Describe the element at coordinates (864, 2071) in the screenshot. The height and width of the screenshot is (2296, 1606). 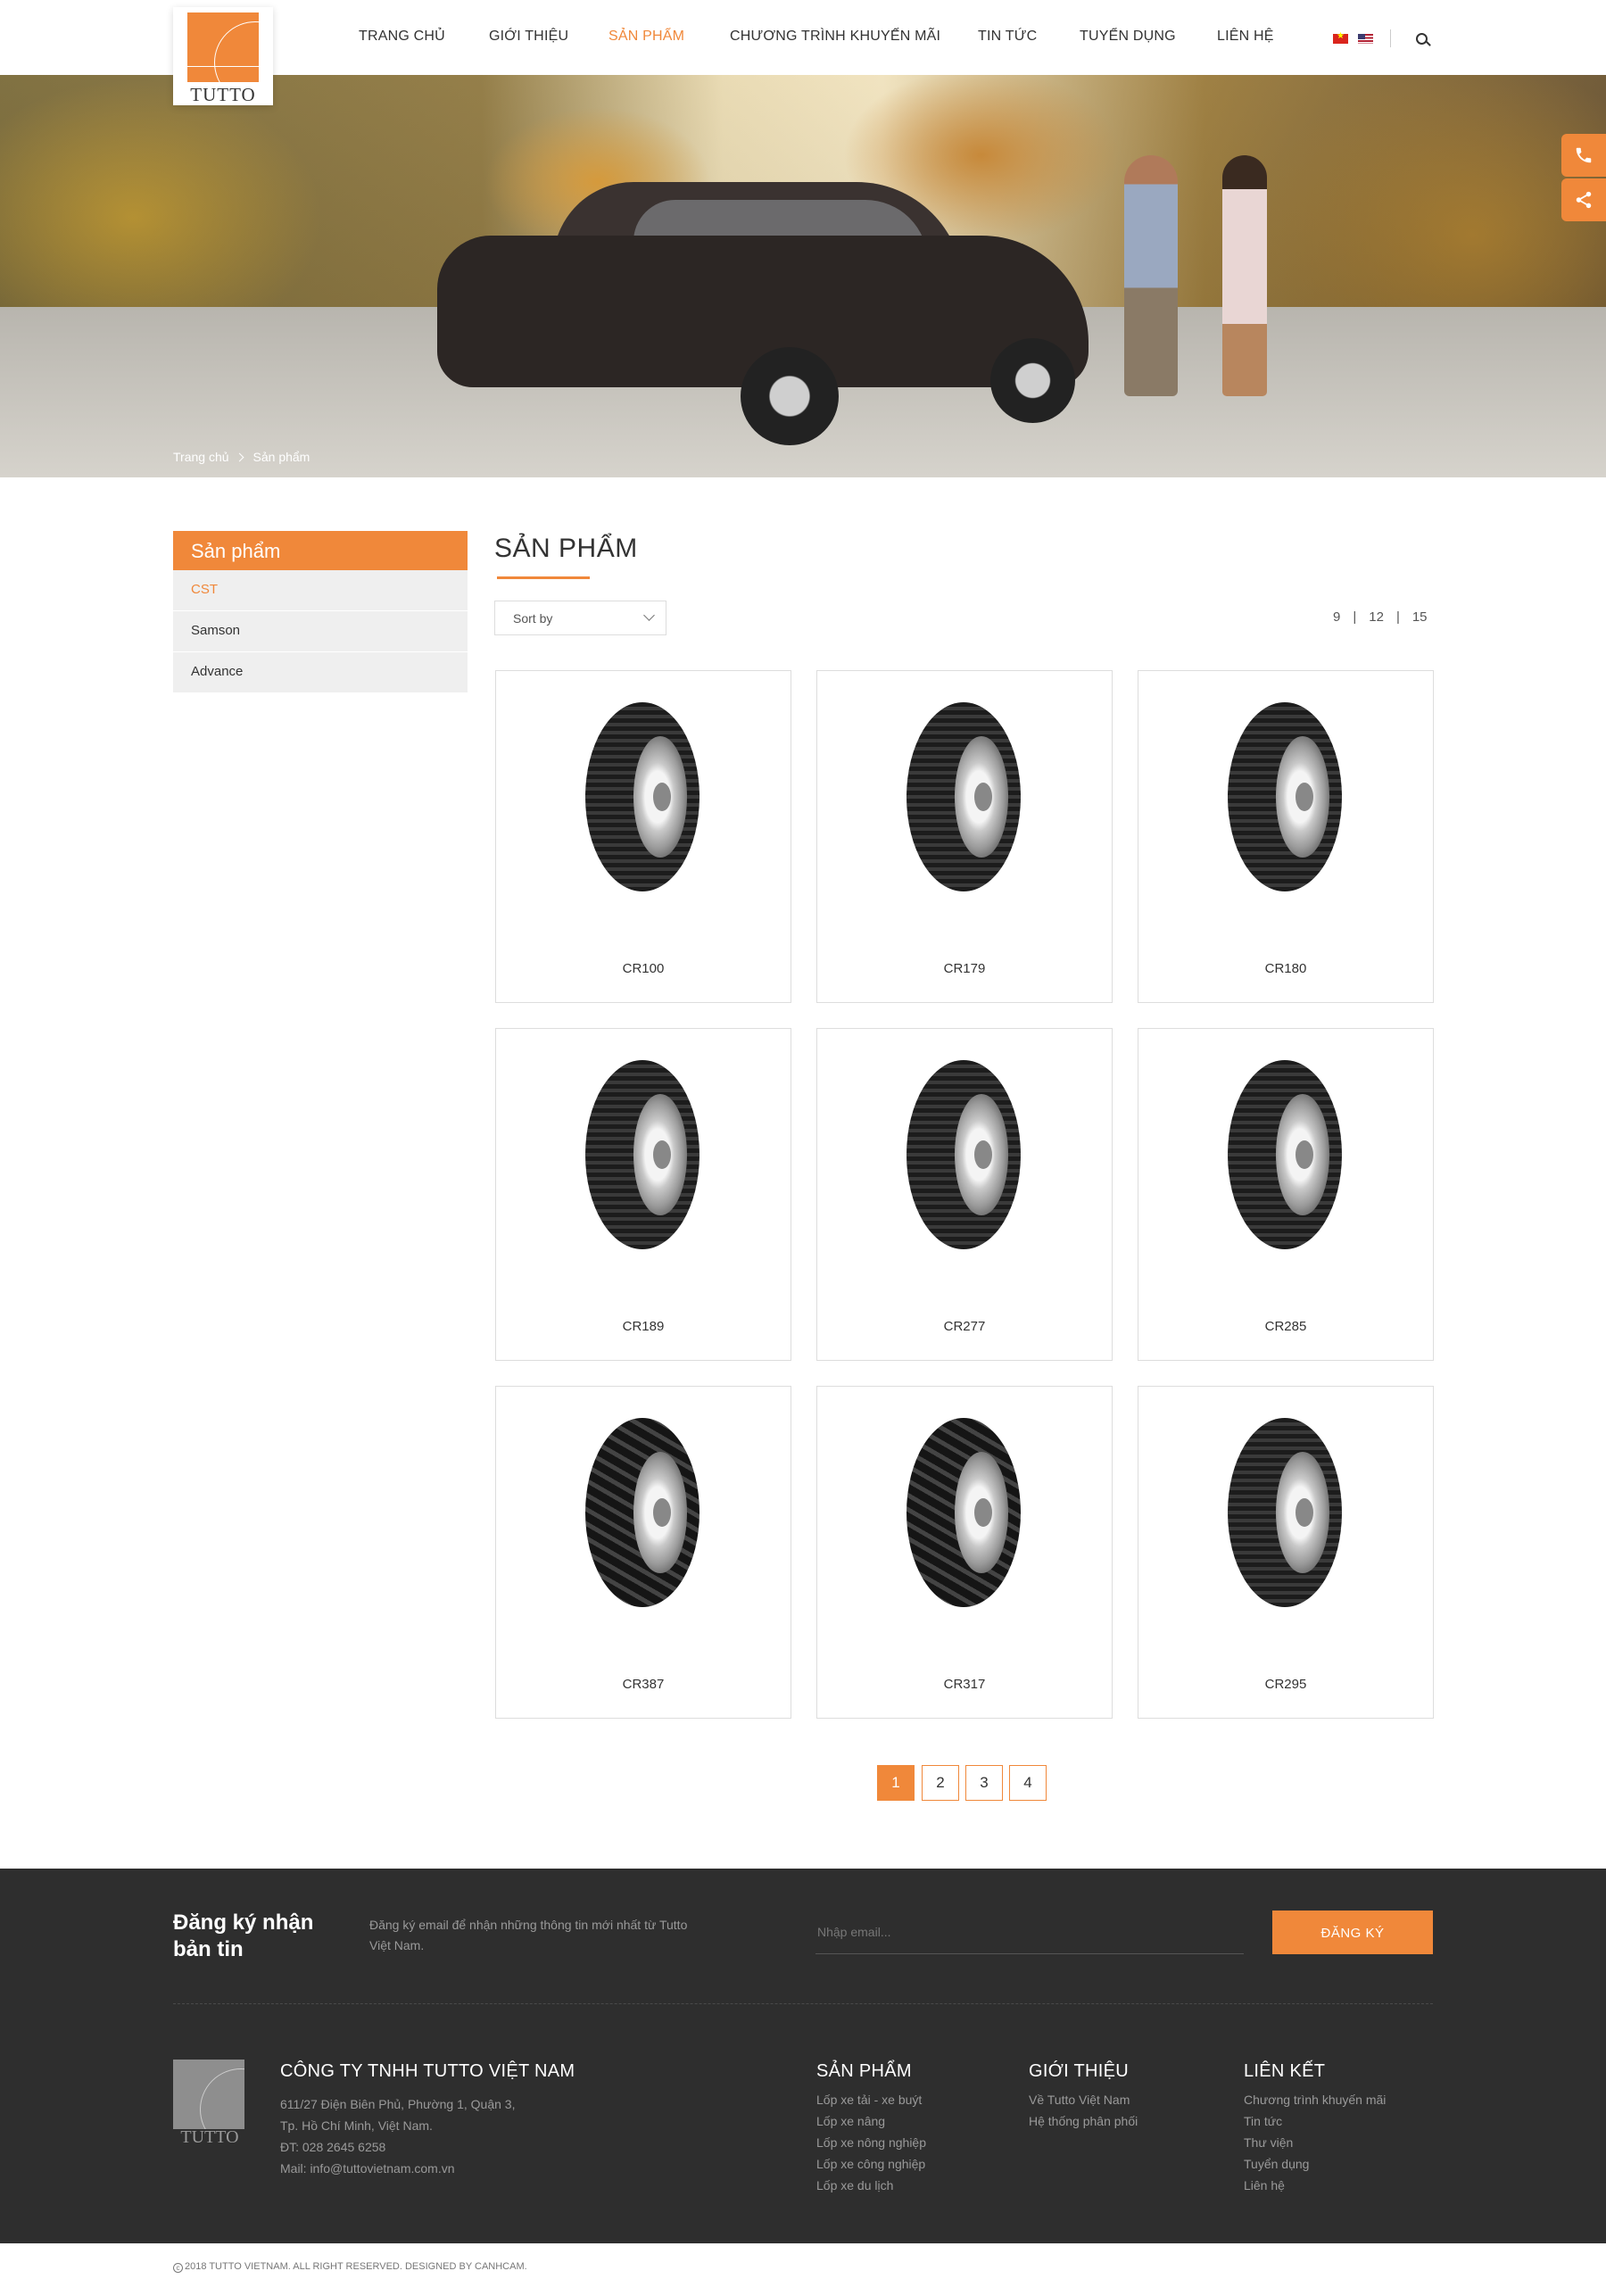
I see `footer-column-title: SẢN PHẨM` at that location.